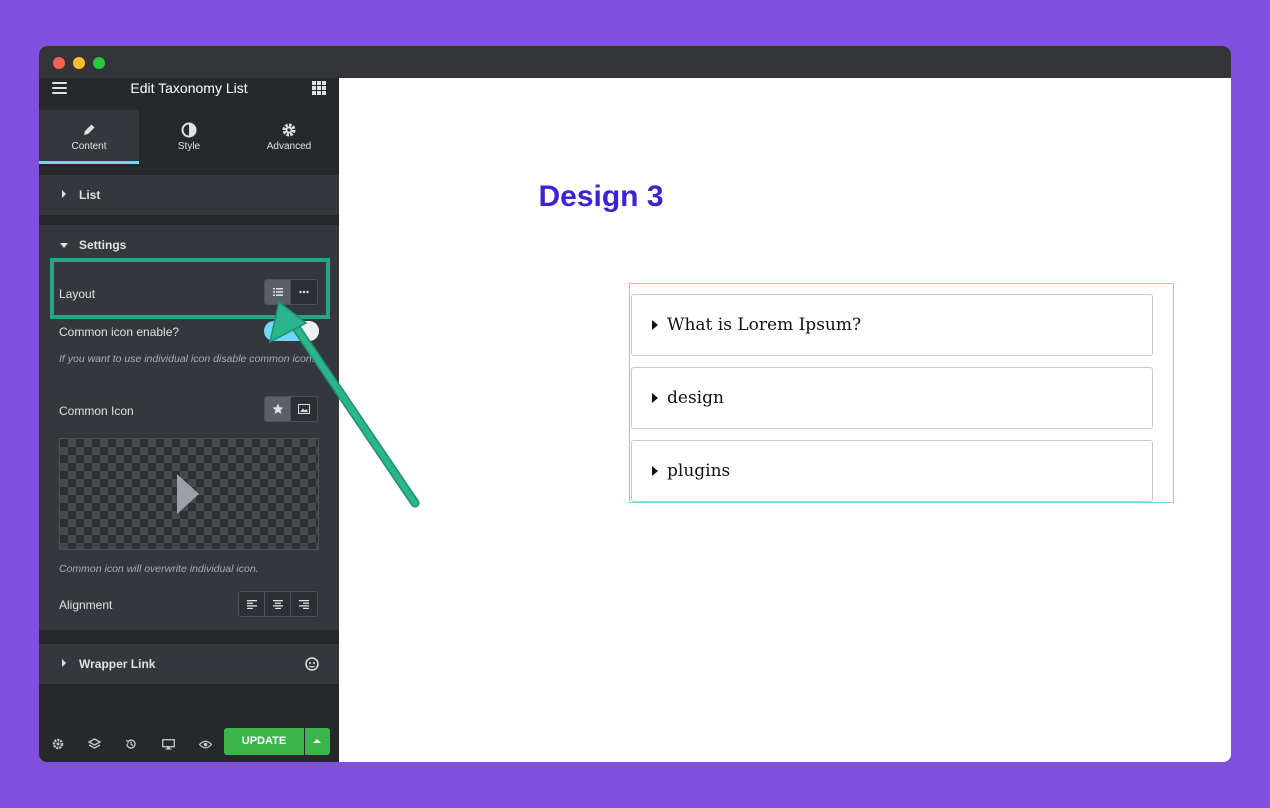 The width and height of the screenshot is (1270, 808). I want to click on upload-svg-button, so click(304, 409).